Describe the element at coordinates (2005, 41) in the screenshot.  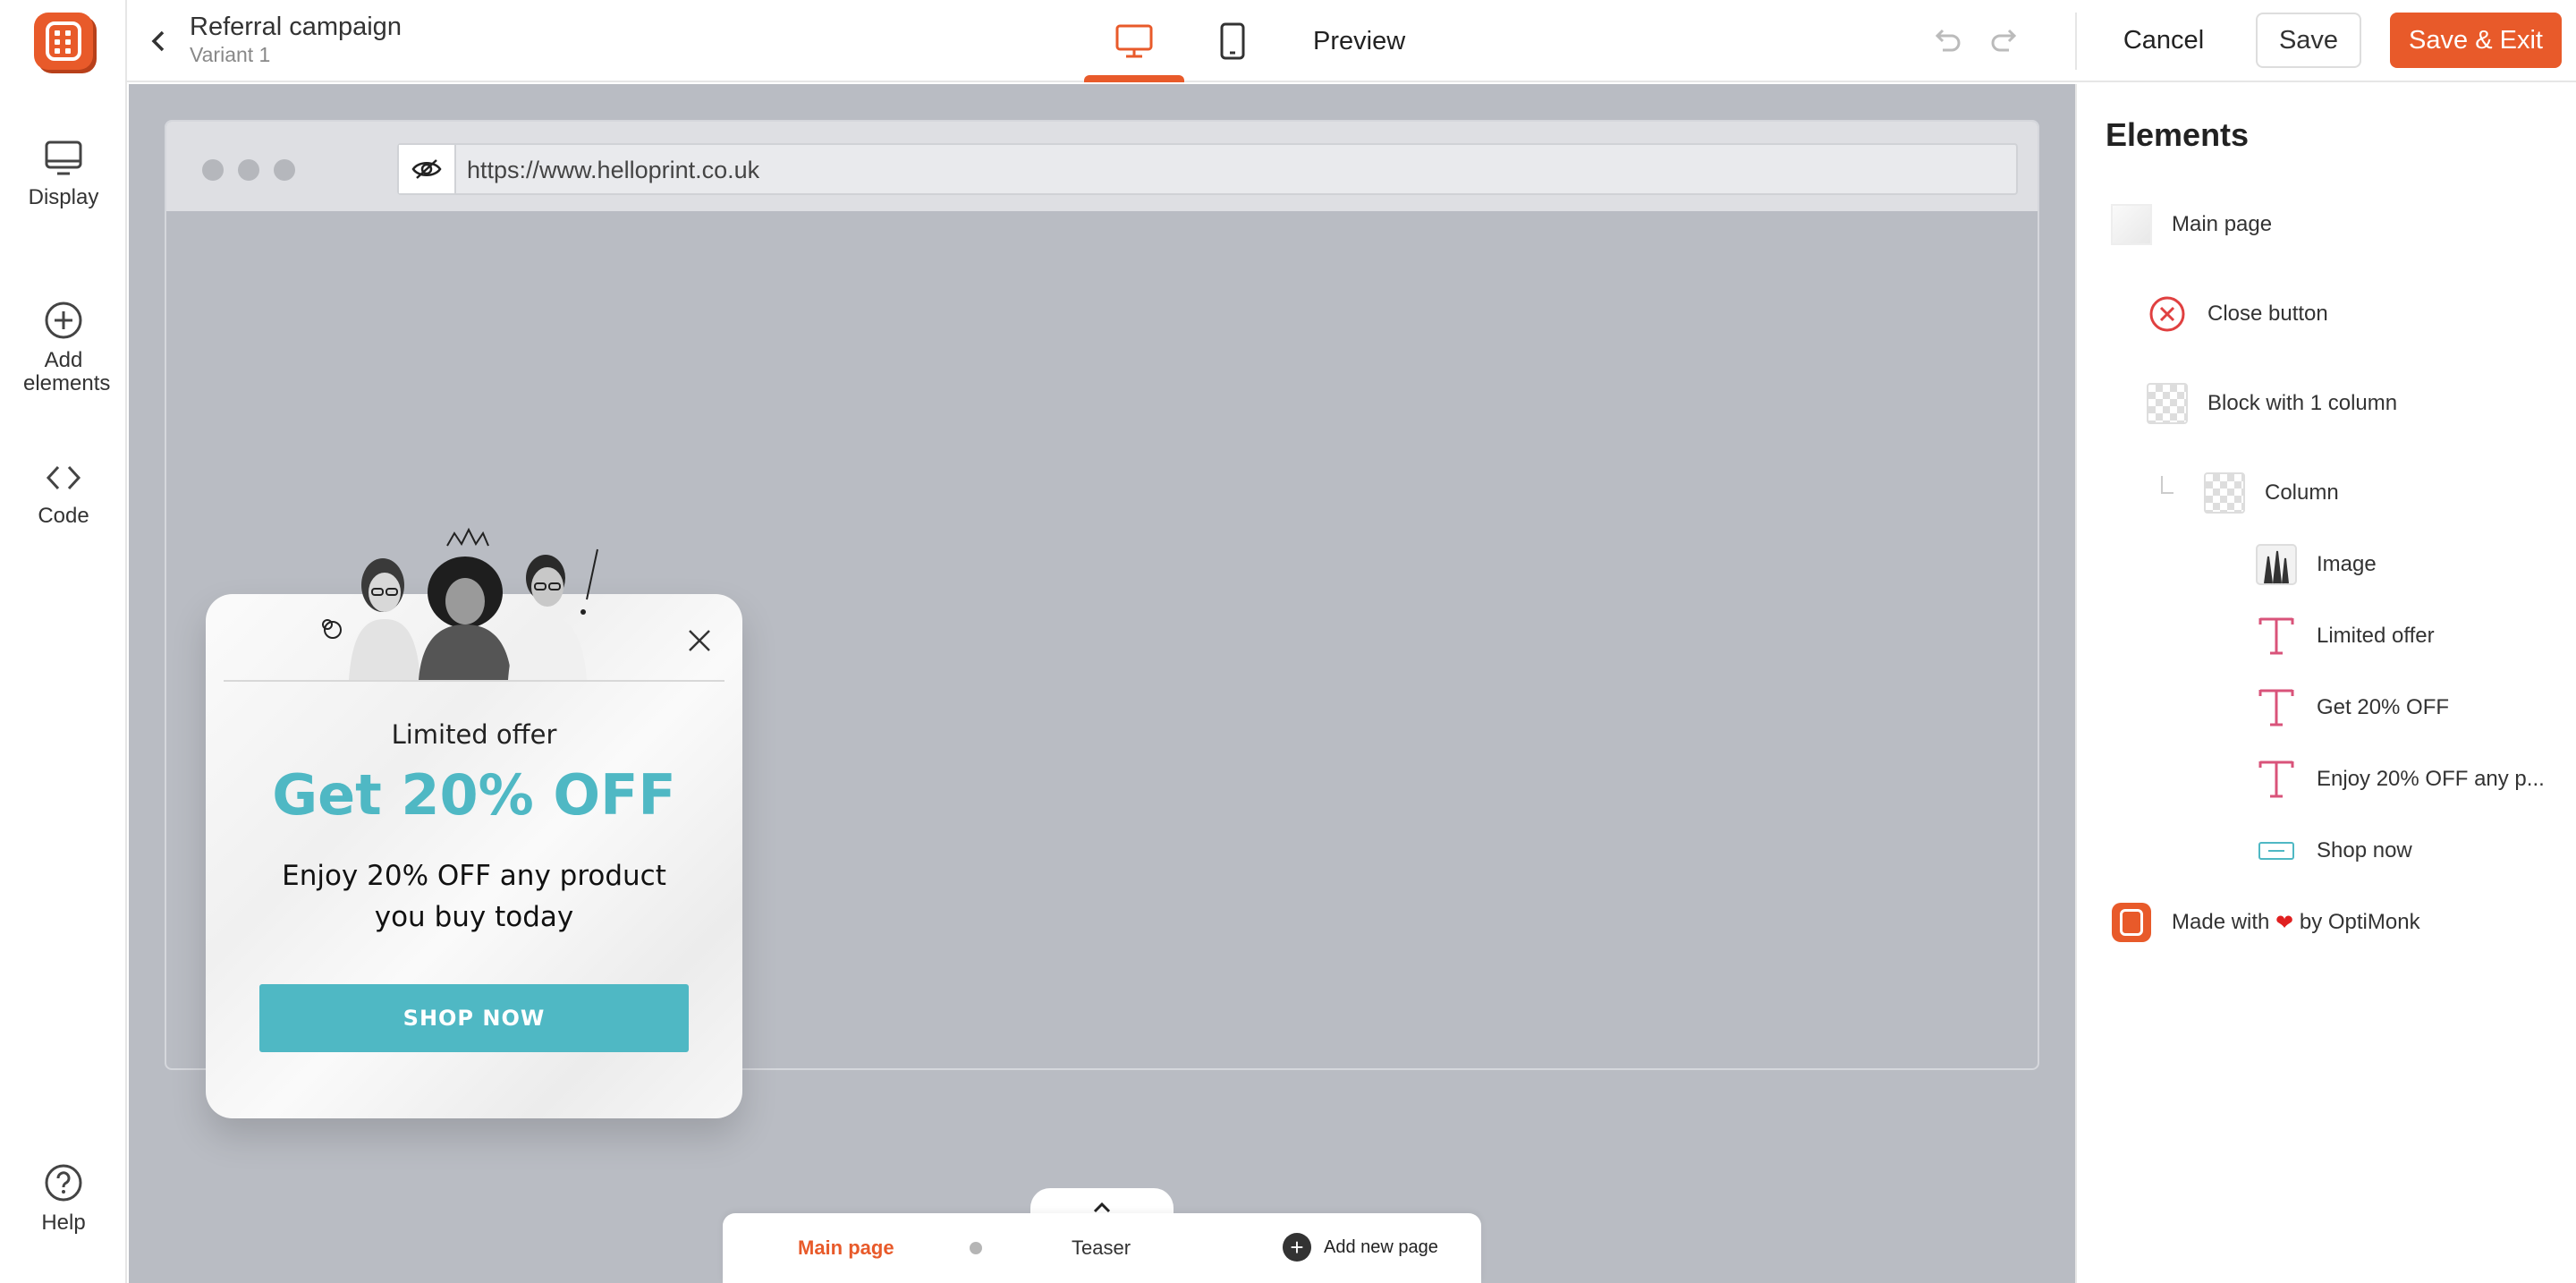
I see `redo-icon` at that location.